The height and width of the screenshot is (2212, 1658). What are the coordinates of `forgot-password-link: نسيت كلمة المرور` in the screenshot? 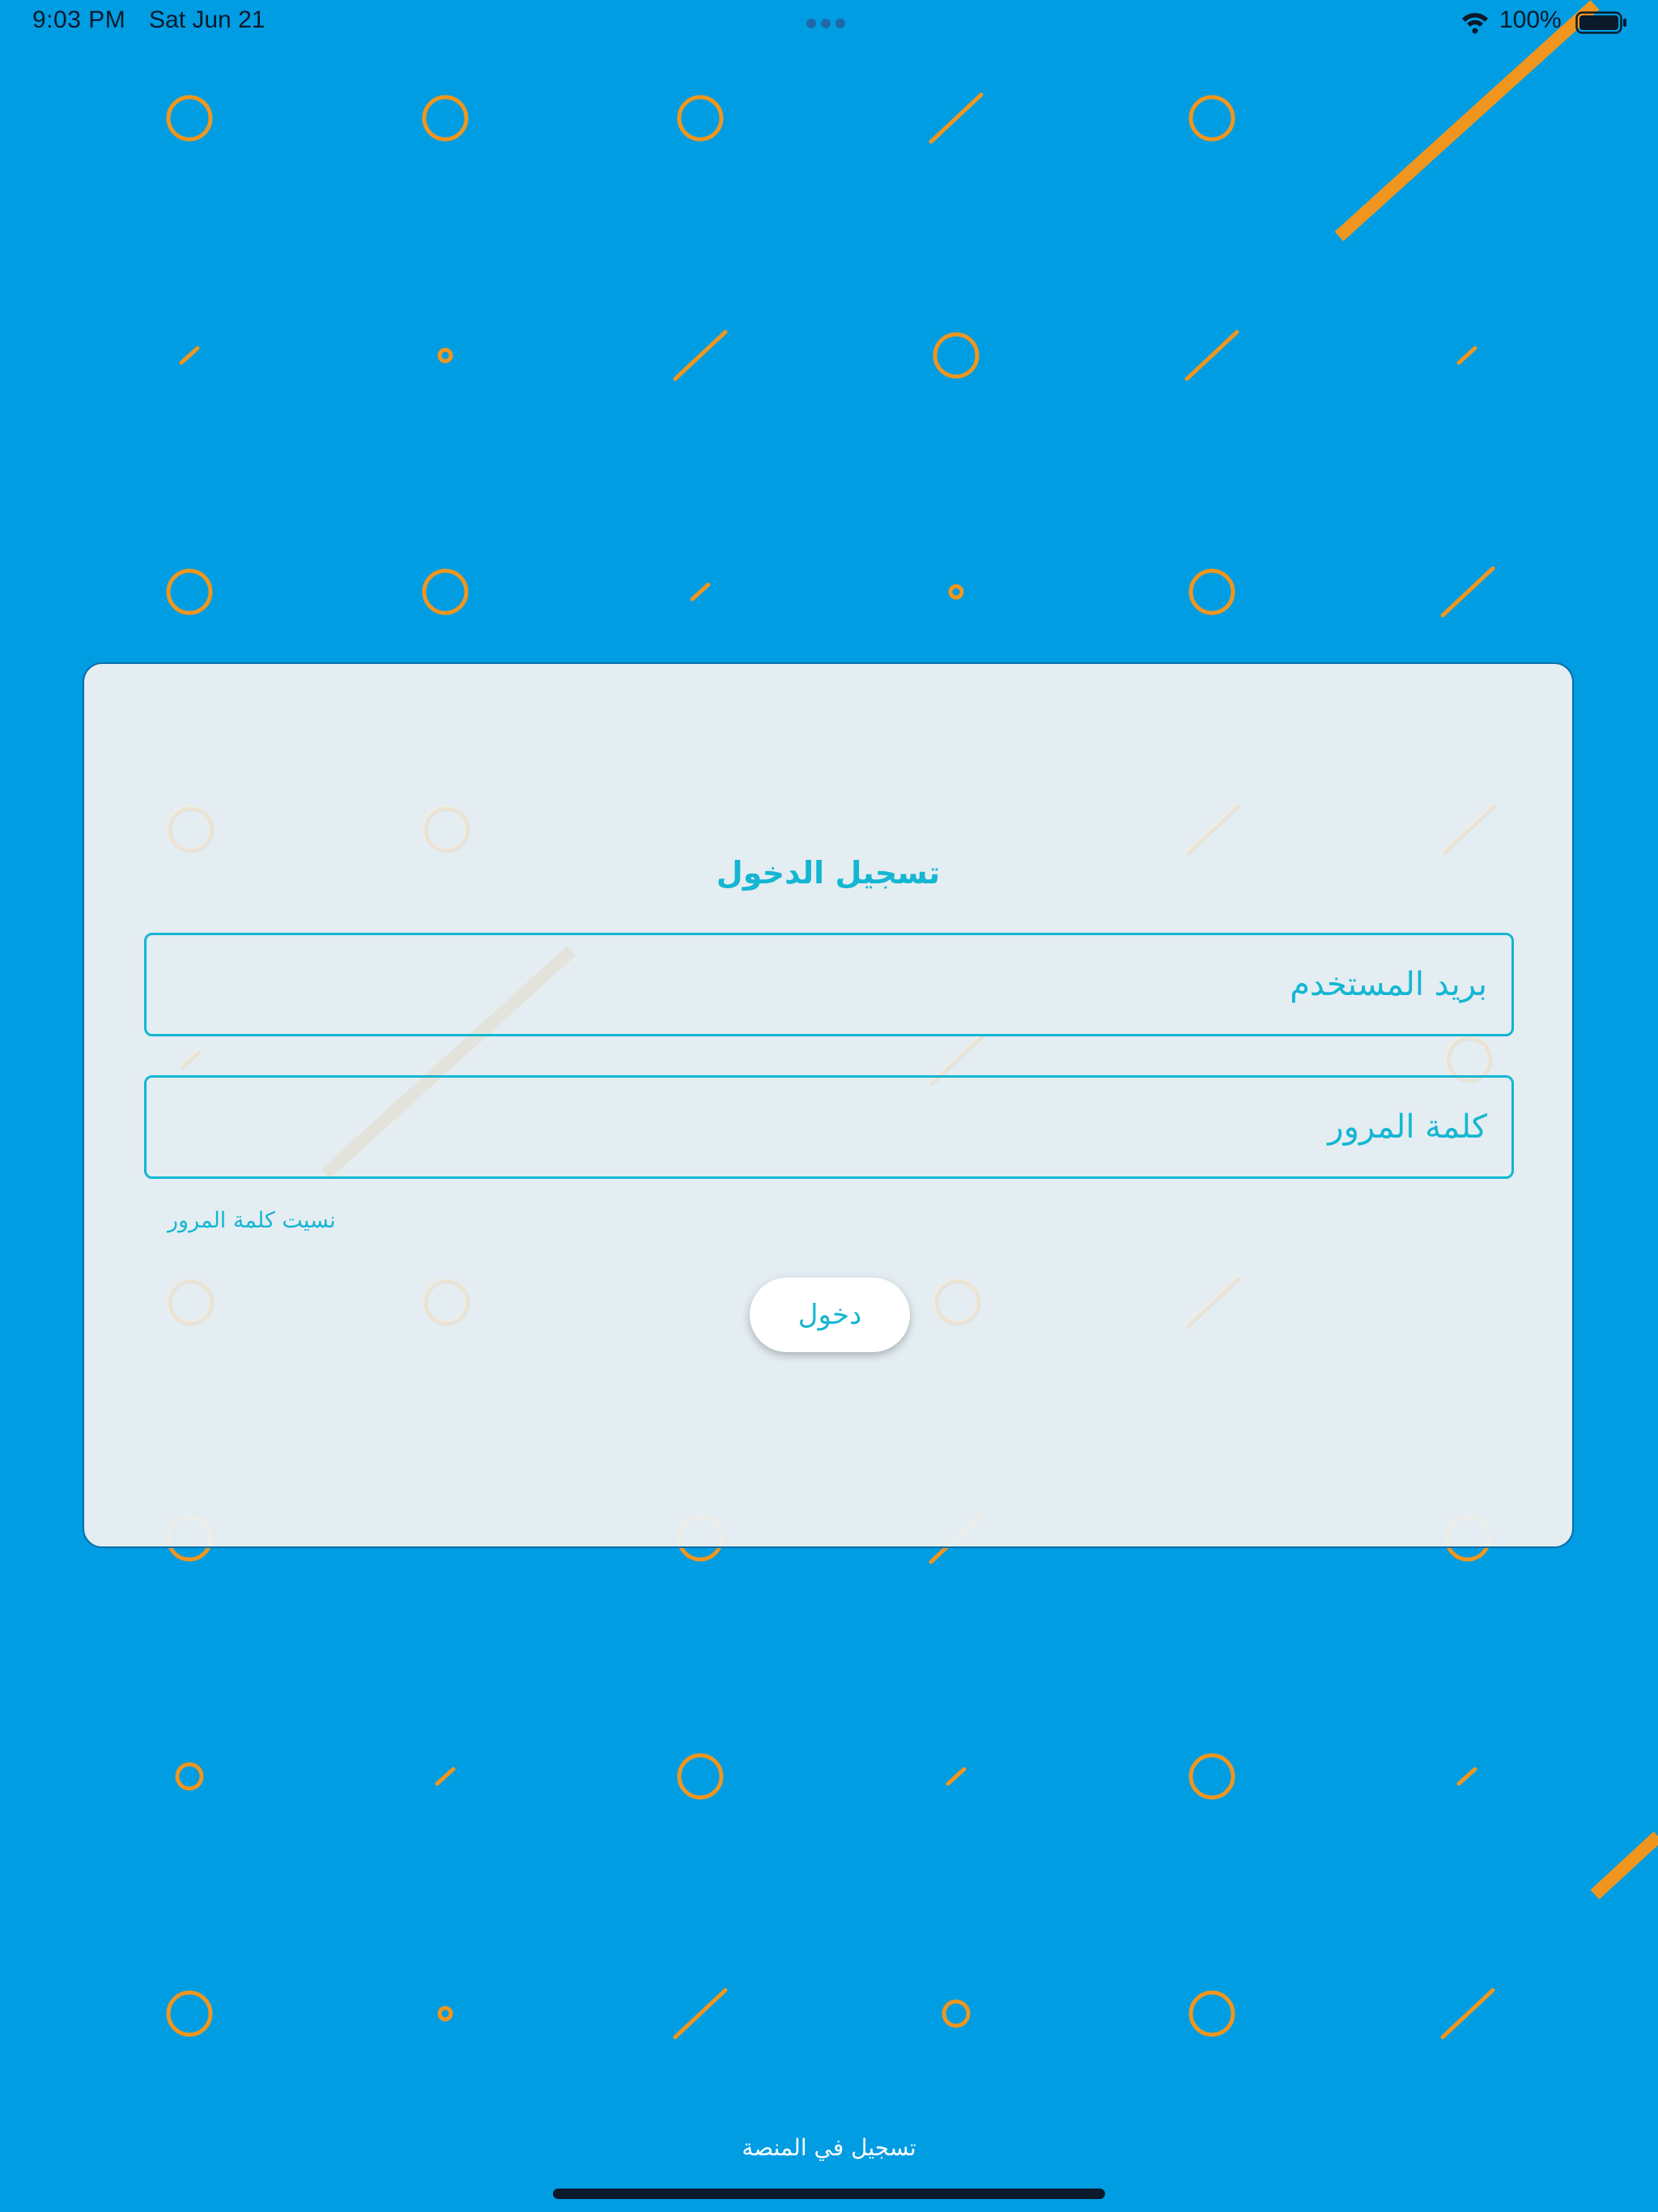 It's located at (252, 1221).